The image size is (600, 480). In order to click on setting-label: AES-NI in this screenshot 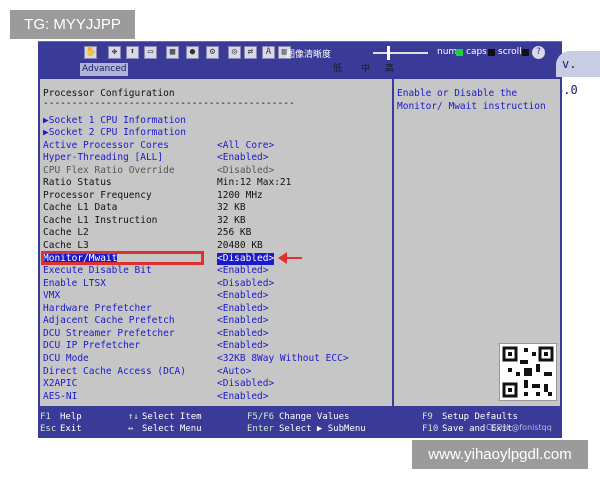, I will do `click(60, 396)`.